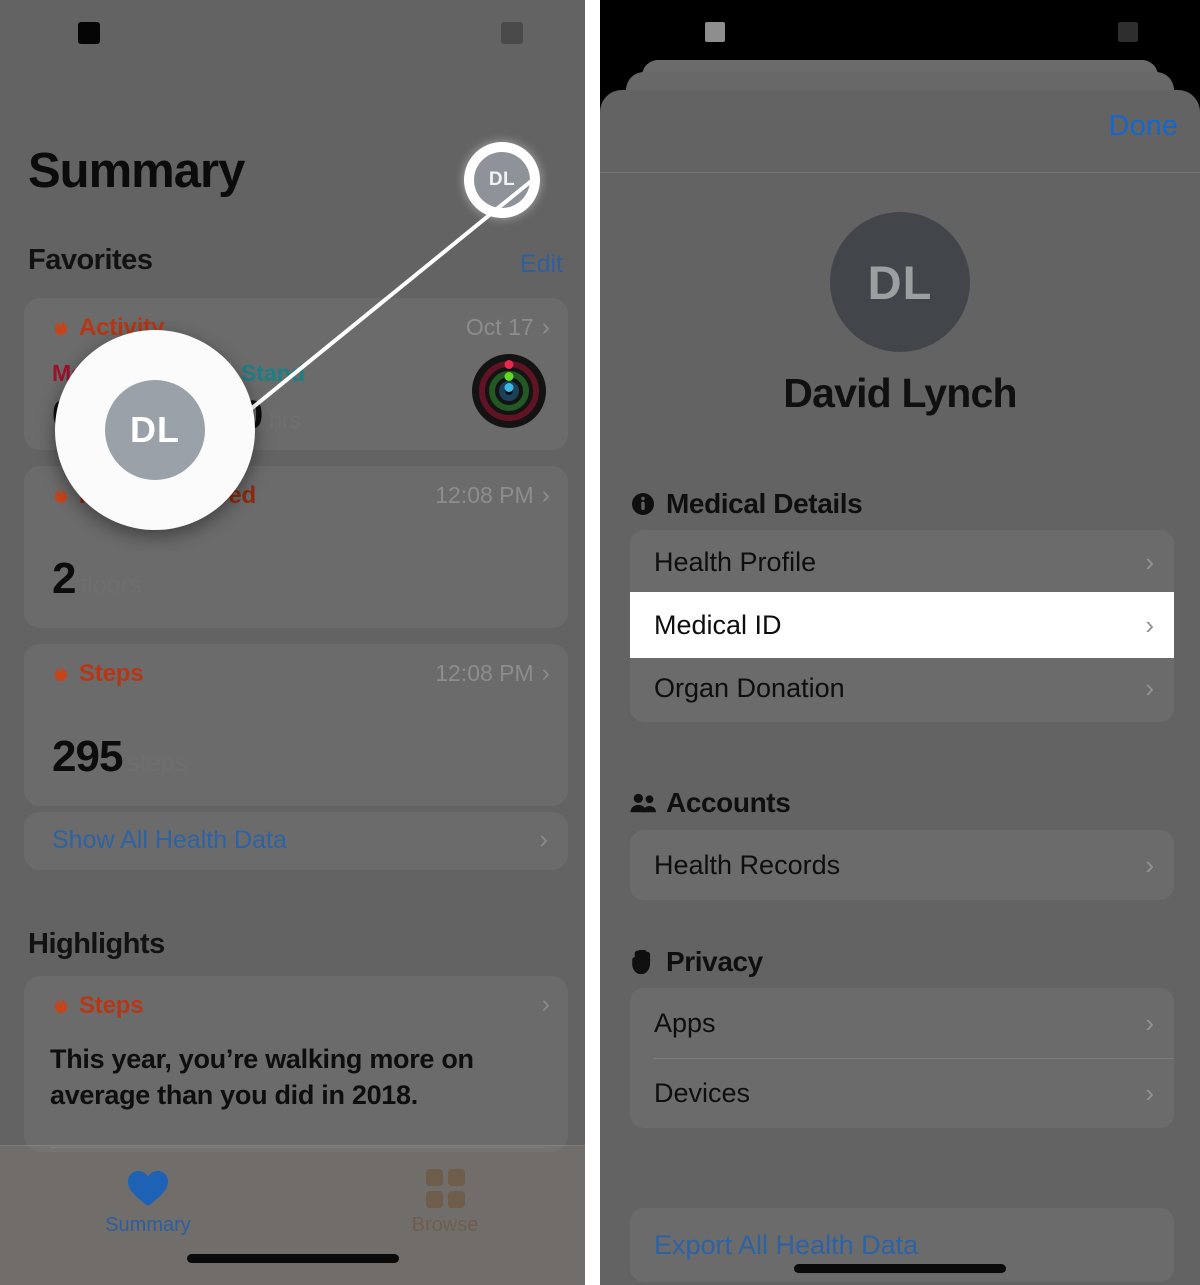 The width and height of the screenshot is (1200, 1285). What do you see at coordinates (64, 578) in the screenshot?
I see `flights-value: 2` at bounding box center [64, 578].